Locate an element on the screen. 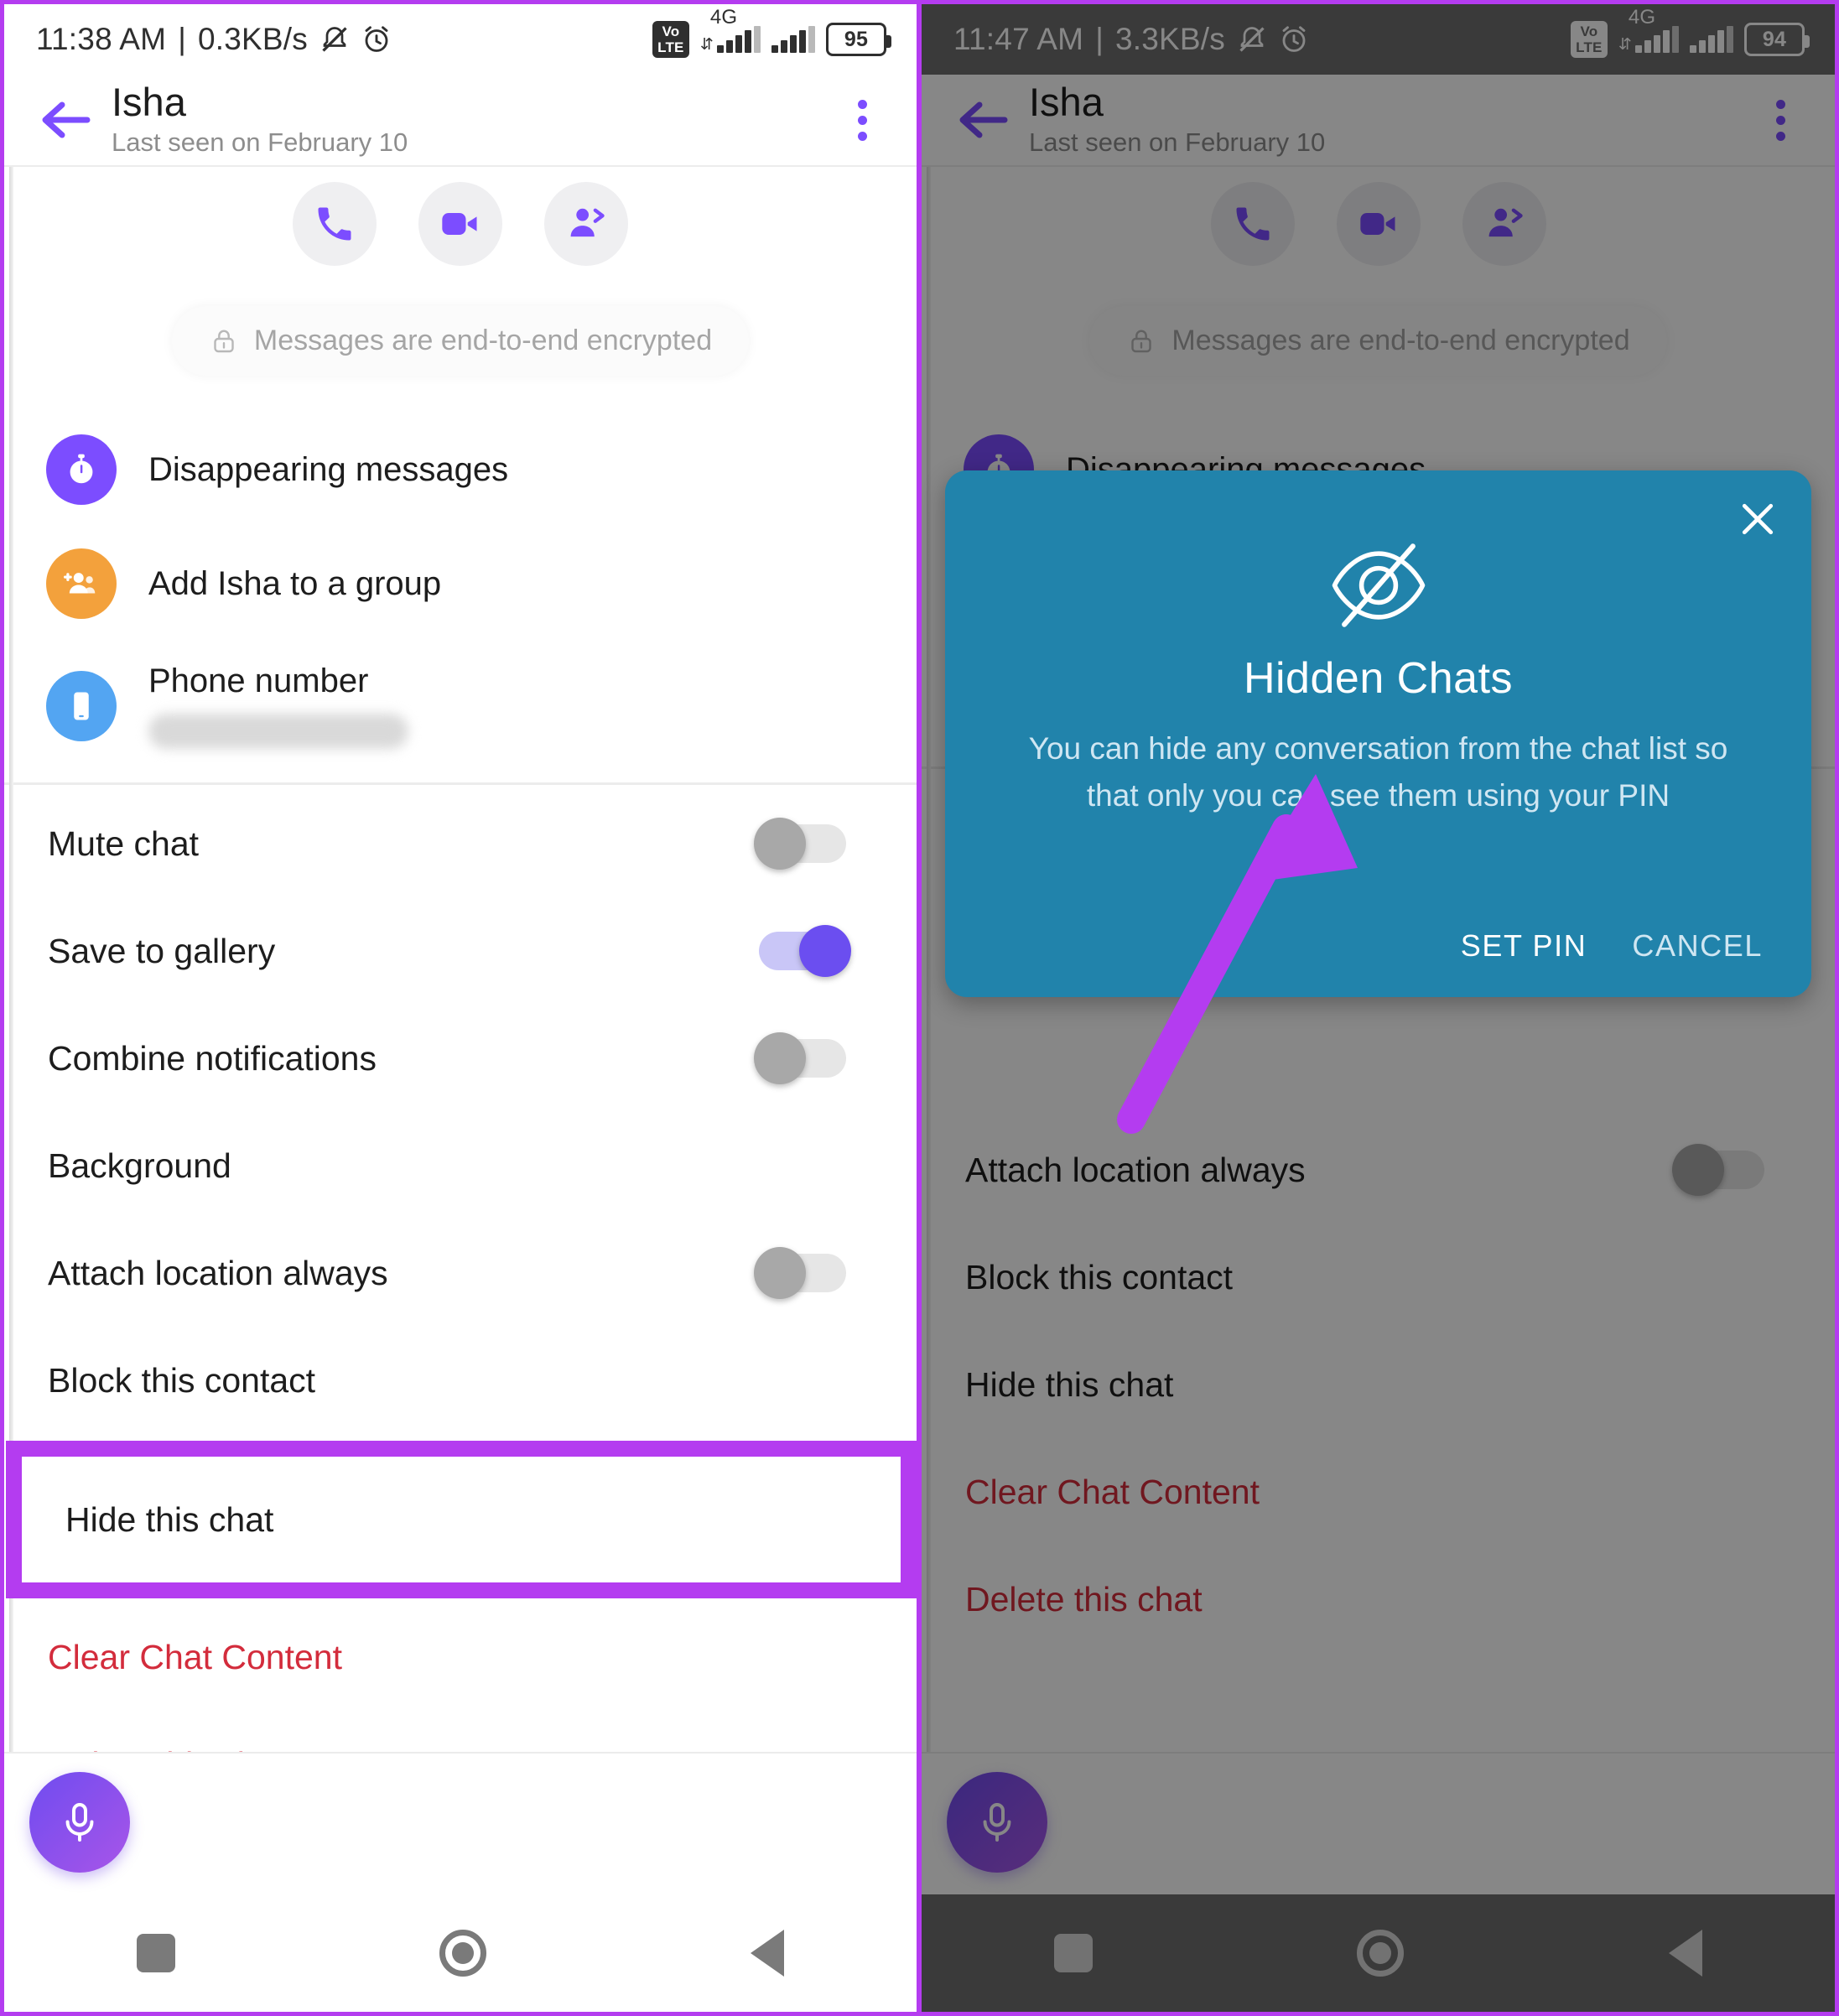 The height and width of the screenshot is (2016, 1839). dialog-actions: SET PIN CANCEL is located at coordinates (1378, 946).